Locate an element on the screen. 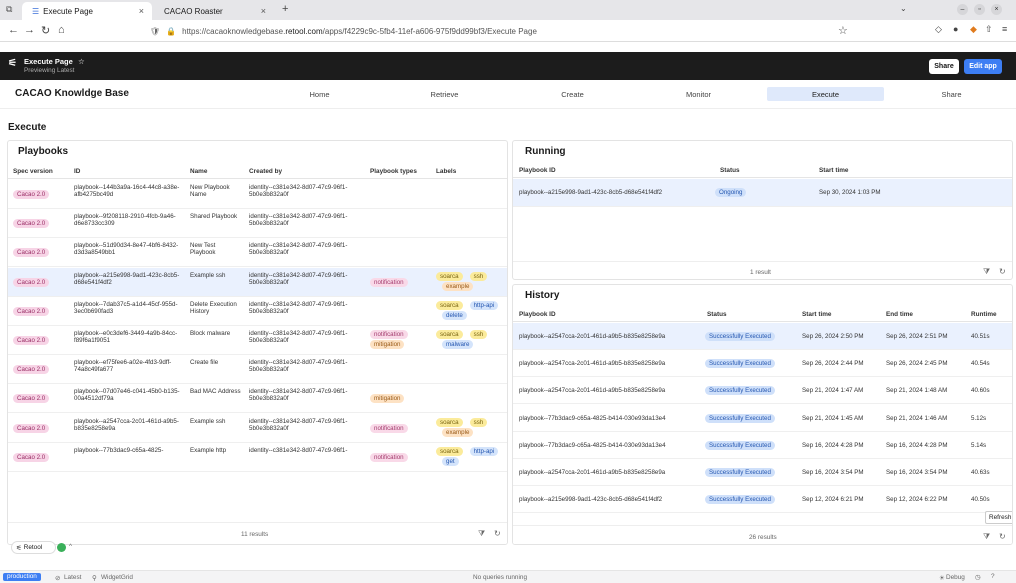 This screenshot has height=583, width=1016. label-badge: ssh is located at coordinates (478, 422).